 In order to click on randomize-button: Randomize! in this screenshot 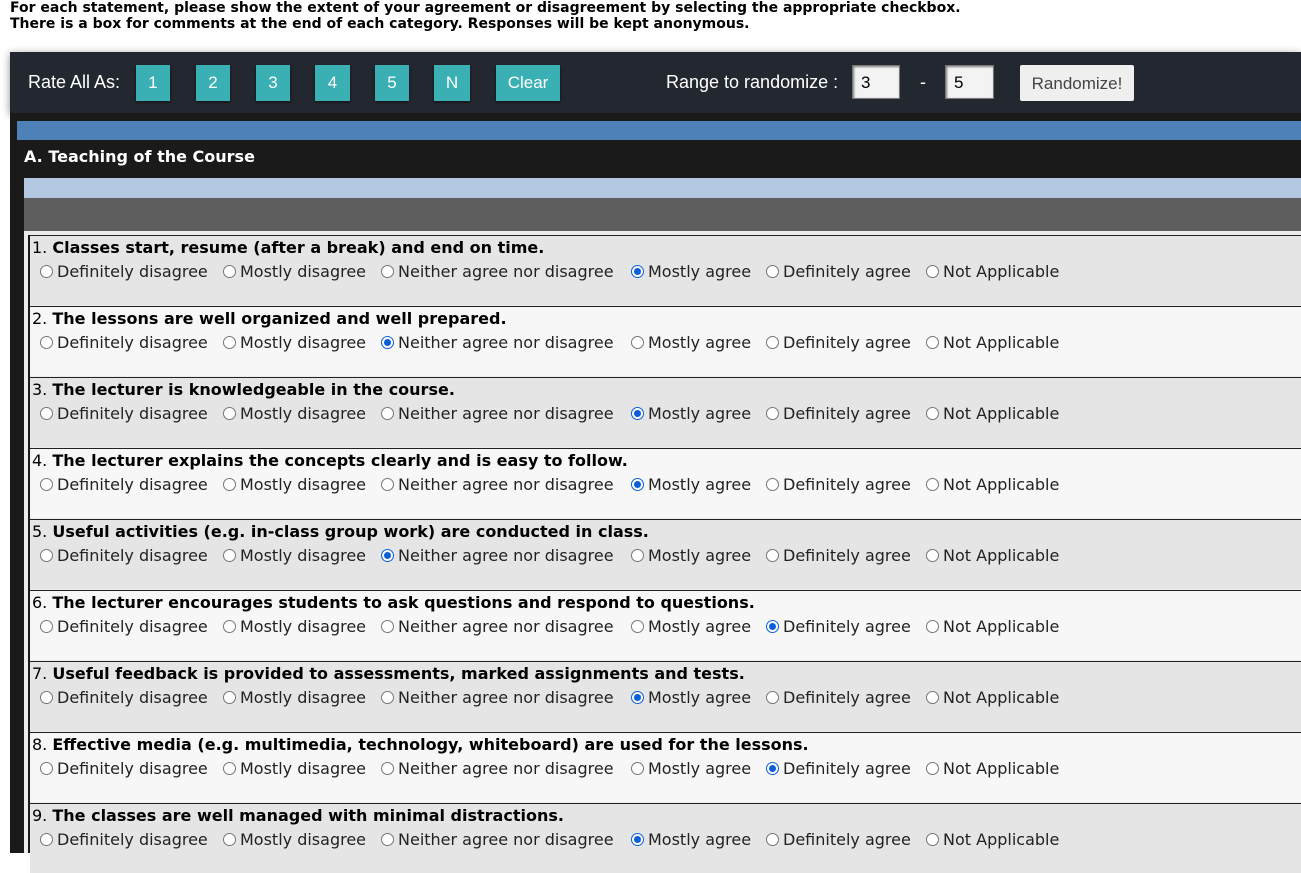, I will do `click(1077, 83)`.